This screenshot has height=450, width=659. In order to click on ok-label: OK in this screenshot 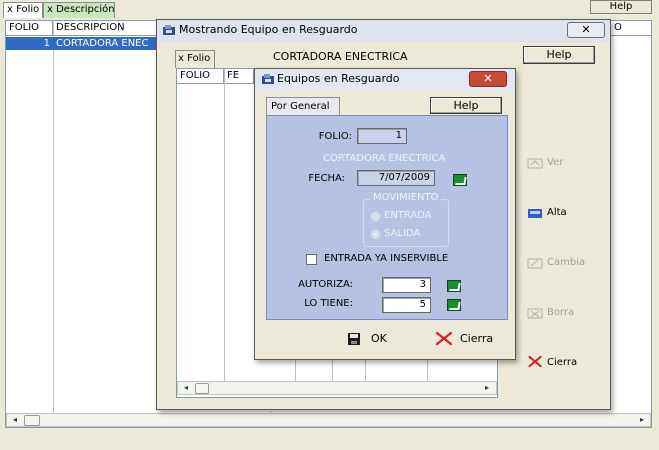, I will do `click(379, 338)`.